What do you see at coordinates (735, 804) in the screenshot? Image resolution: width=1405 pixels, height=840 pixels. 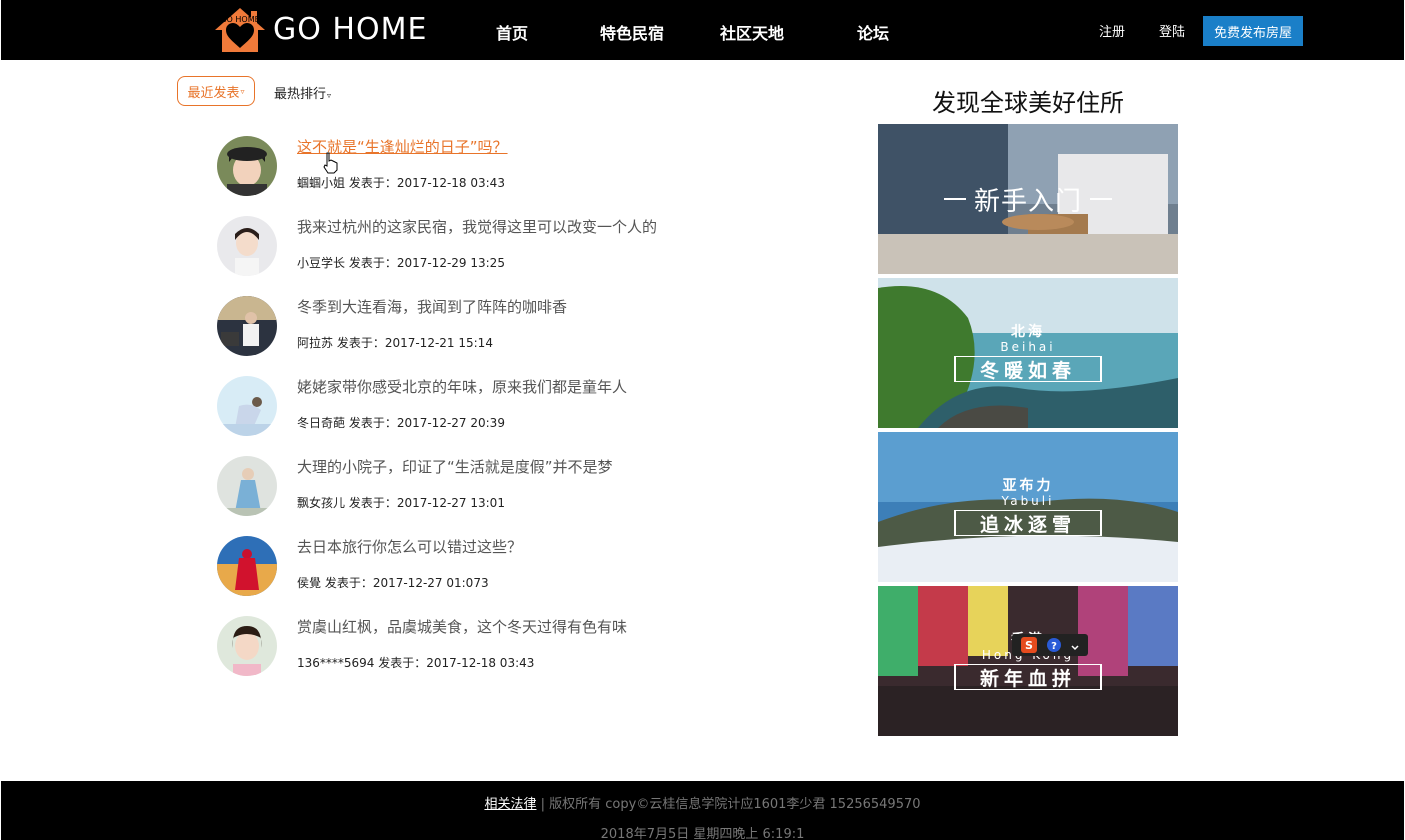 I see `footer-copyright: 版权所有 copy©云桂信息学院计应1601李少君 15256549570` at bounding box center [735, 804].